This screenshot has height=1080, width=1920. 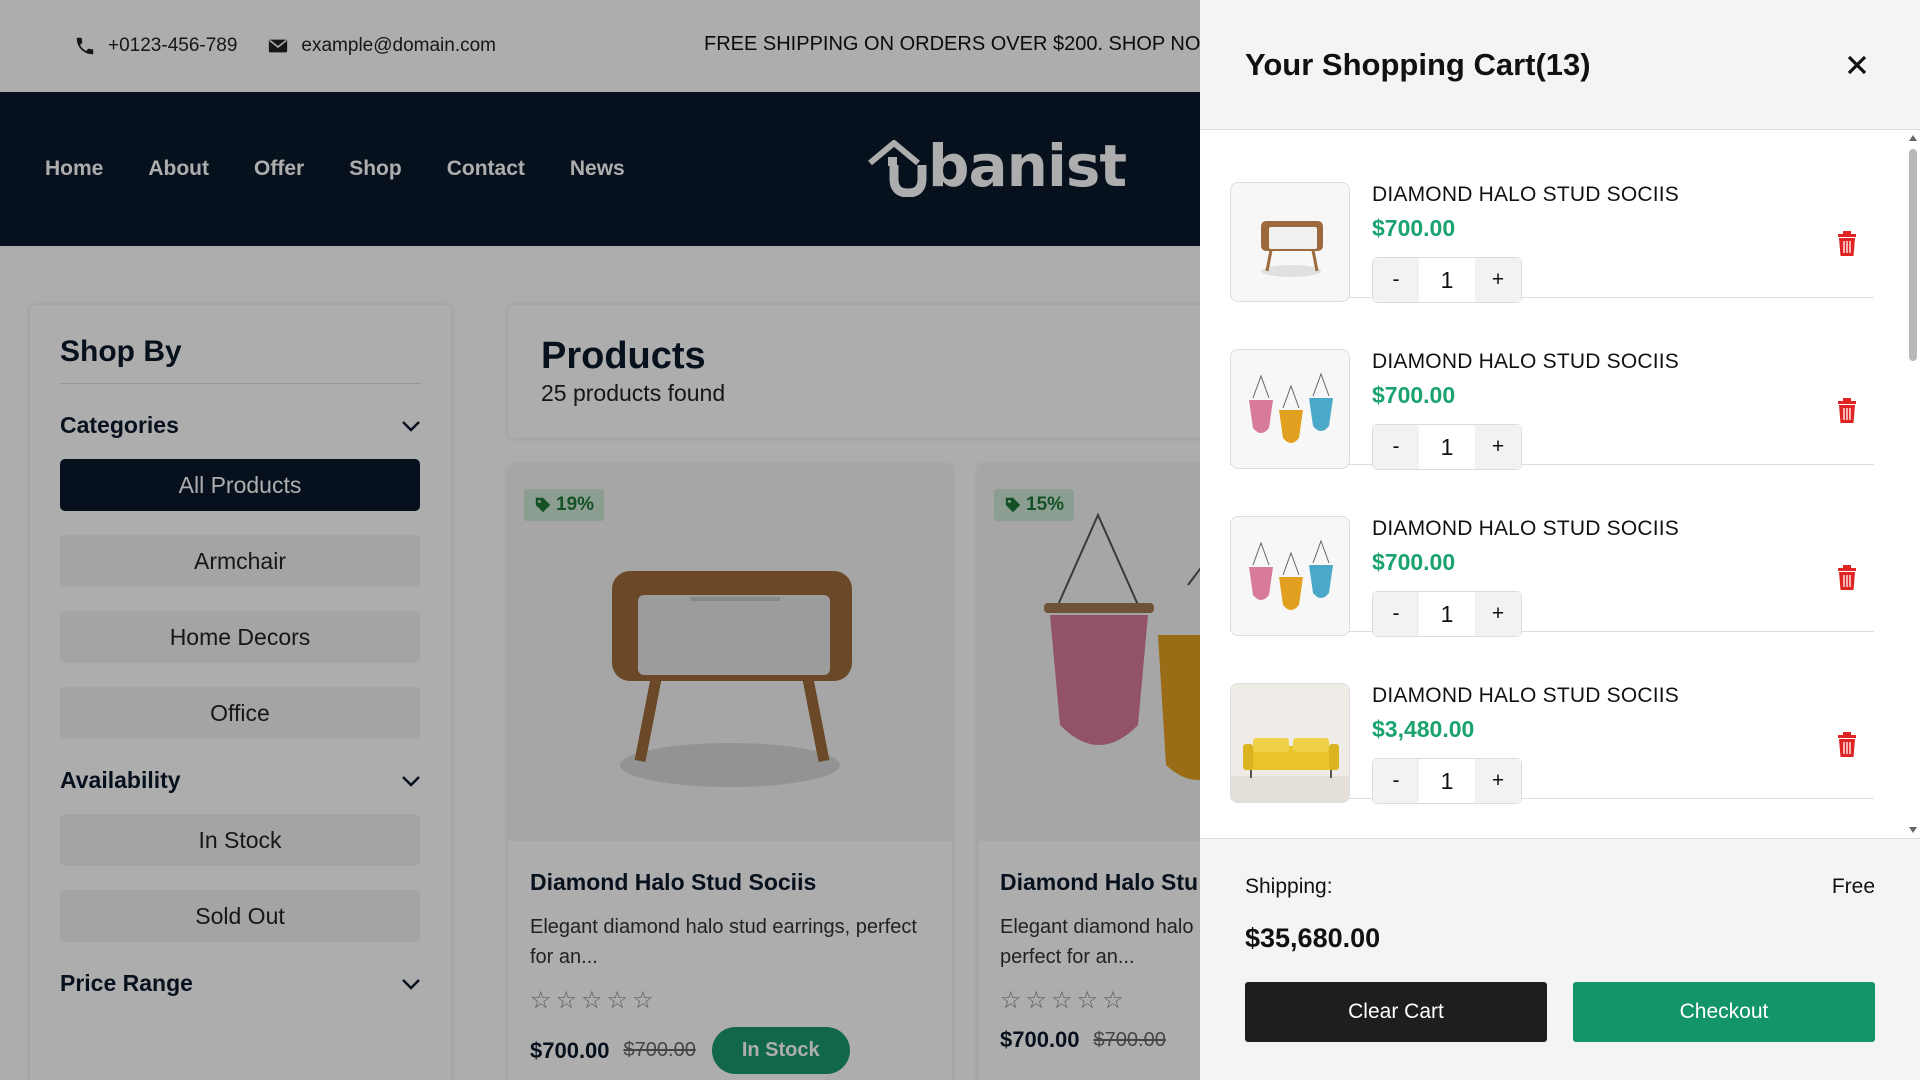 I want to click on cart-scrollbar, so click(x=1913, y=484).